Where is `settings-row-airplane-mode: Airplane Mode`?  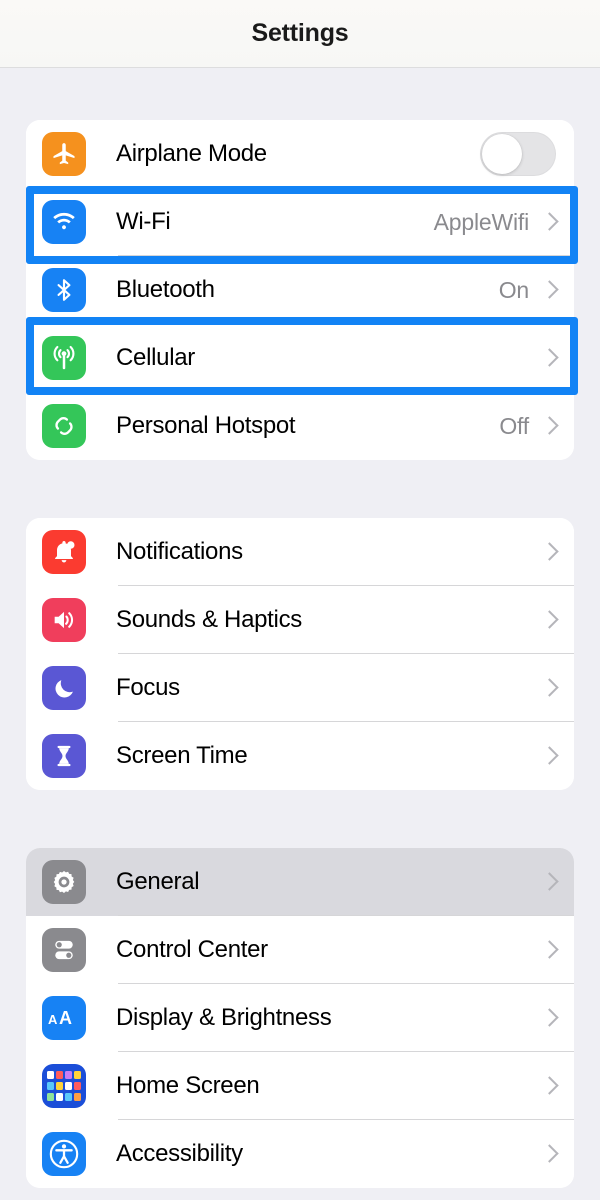 settings-row-airplane-mode: Airplane Mode is located at coordinates (300, 154).